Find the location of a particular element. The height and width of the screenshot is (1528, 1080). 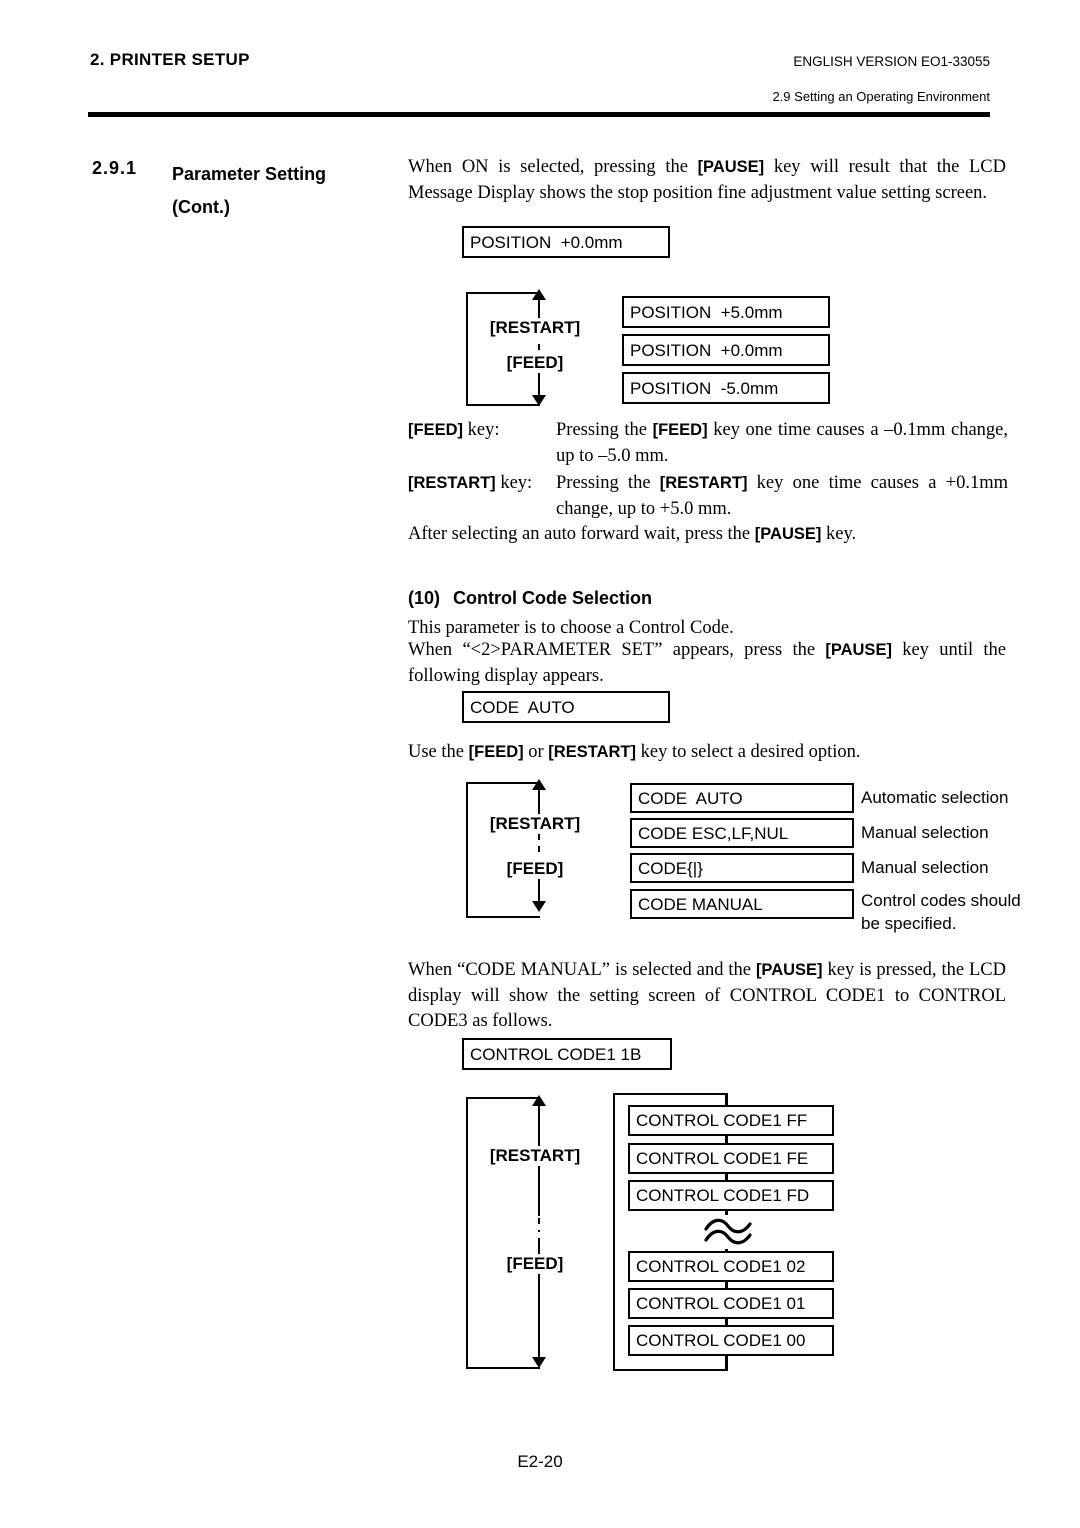

lcd-code-option-1: CODE ESC,LF,NUL is located at coordinates (742, 833).